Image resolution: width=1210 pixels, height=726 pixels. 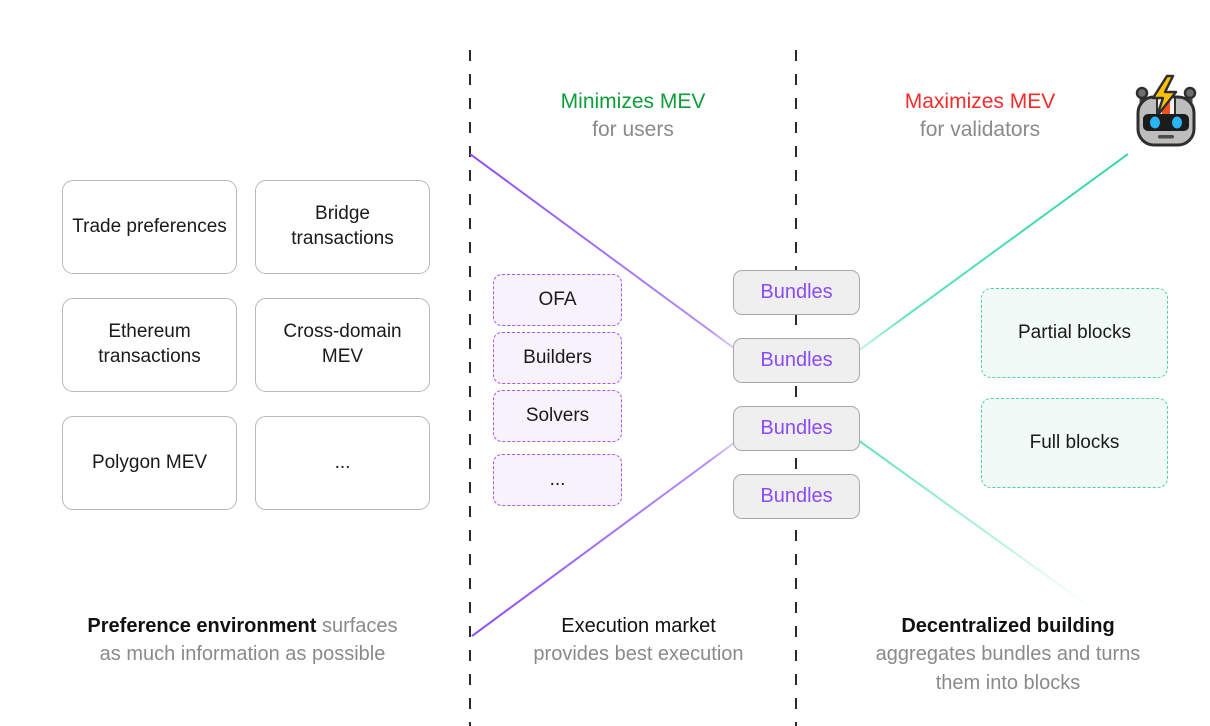 What do you see at coordinates (638, 626) in the screenshot?
I see `caption-mid-strong: Execution market` at bounding box center [638, 626].